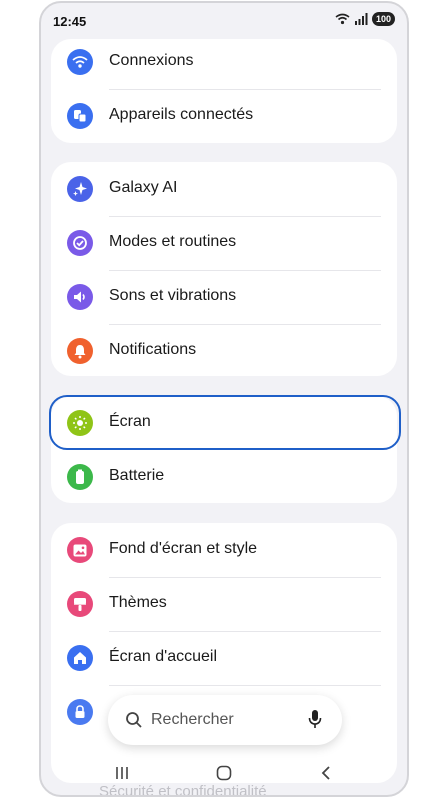 This screenshot has height=798, width=448. Describe the element at coordinates (134, 720) in the screenshot. I see `search-icon` at that location.